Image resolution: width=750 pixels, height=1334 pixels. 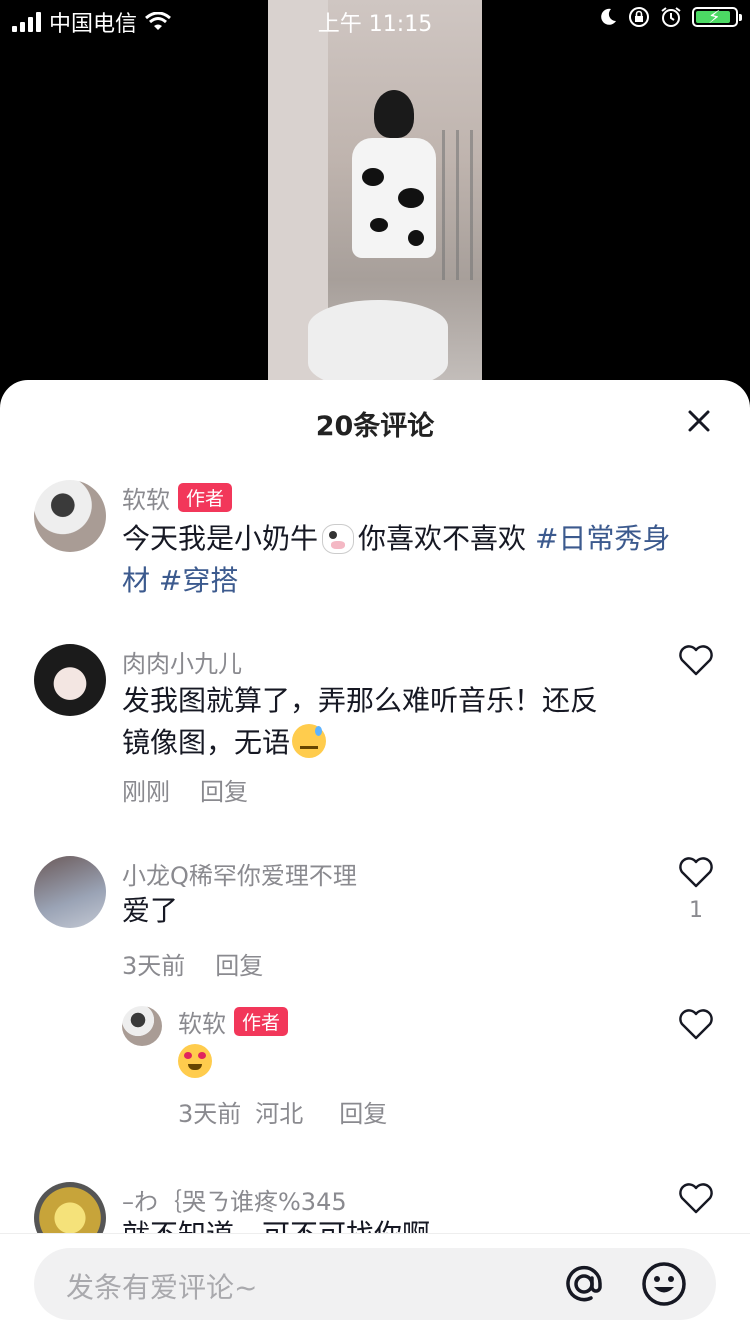 I want to click on comment-input-bar: 发条有爱评论~, so click(x=375, y=1283).